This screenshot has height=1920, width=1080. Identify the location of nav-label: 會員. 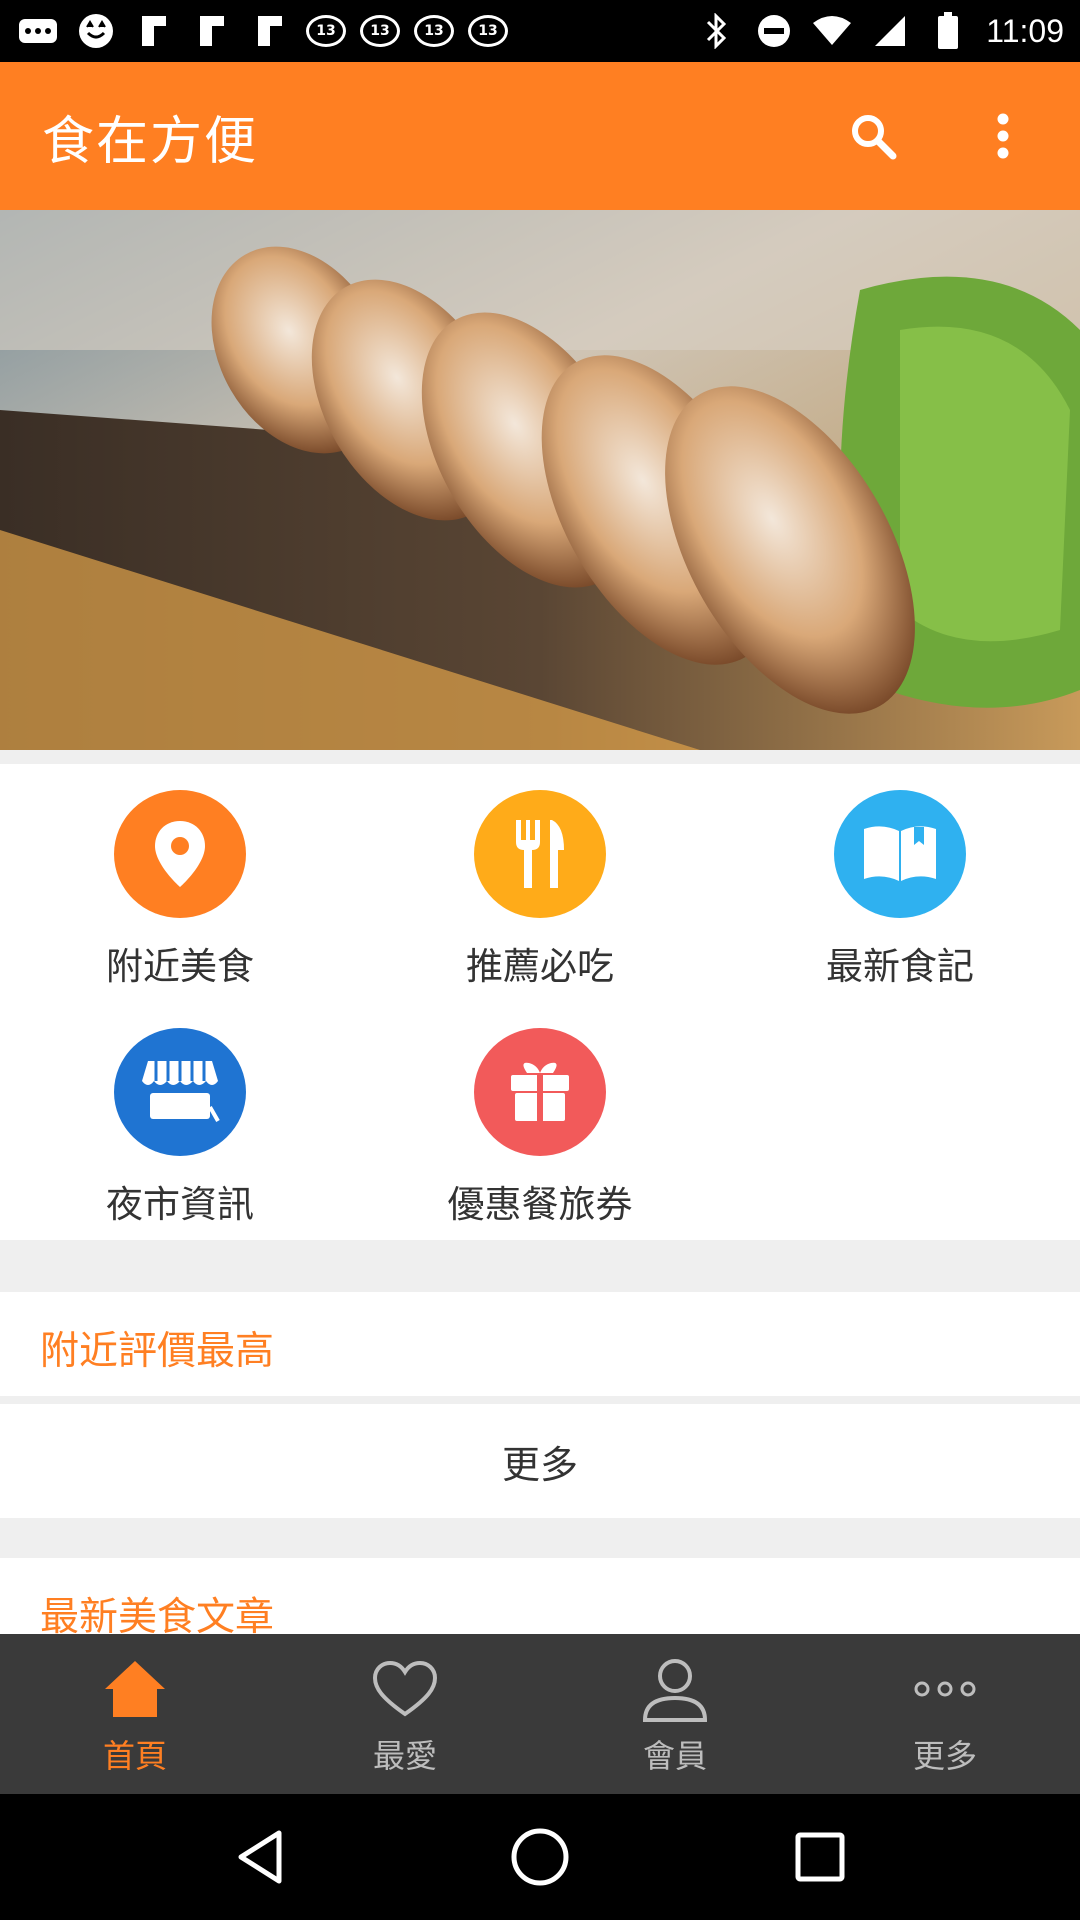
(674, 1756).